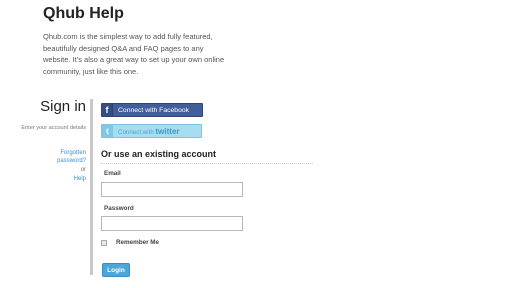 This screenshot has height=288, width=512. I want to click on site-title: Qhub Help, so click(83, 13).